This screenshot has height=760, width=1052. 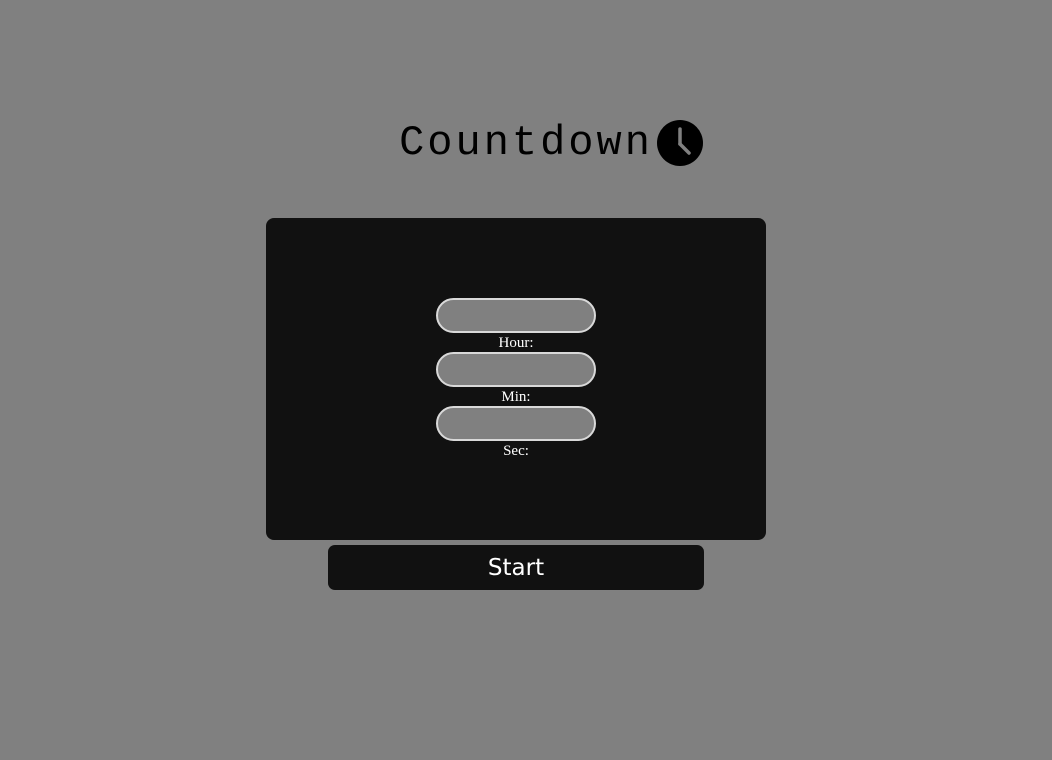 What do you see at coordinates (516, 567) in the screenshot?
I see `start-button: Start` at bounding box center [516, 567].